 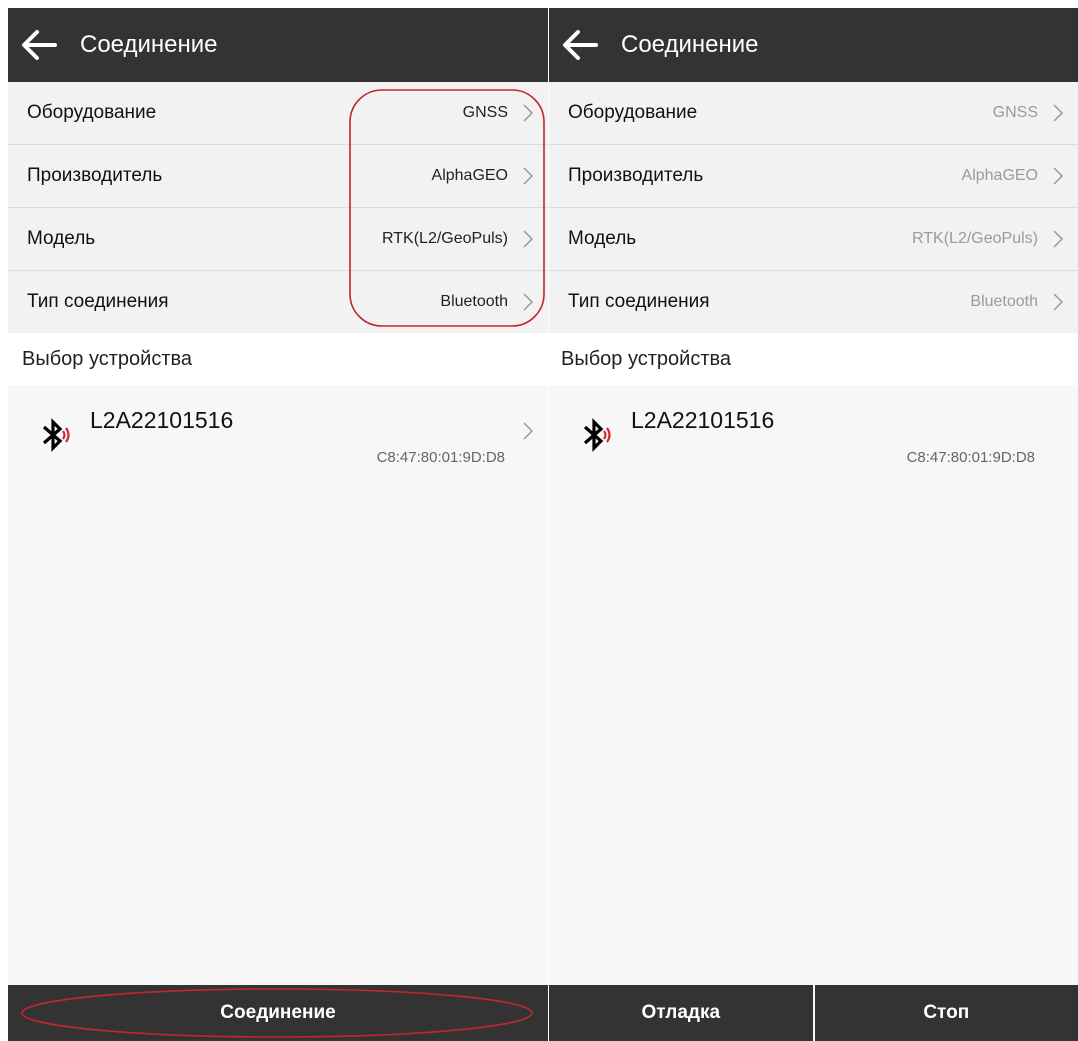 I want to click on bottom-bar: Соединение, so click(x=278, y=1013).